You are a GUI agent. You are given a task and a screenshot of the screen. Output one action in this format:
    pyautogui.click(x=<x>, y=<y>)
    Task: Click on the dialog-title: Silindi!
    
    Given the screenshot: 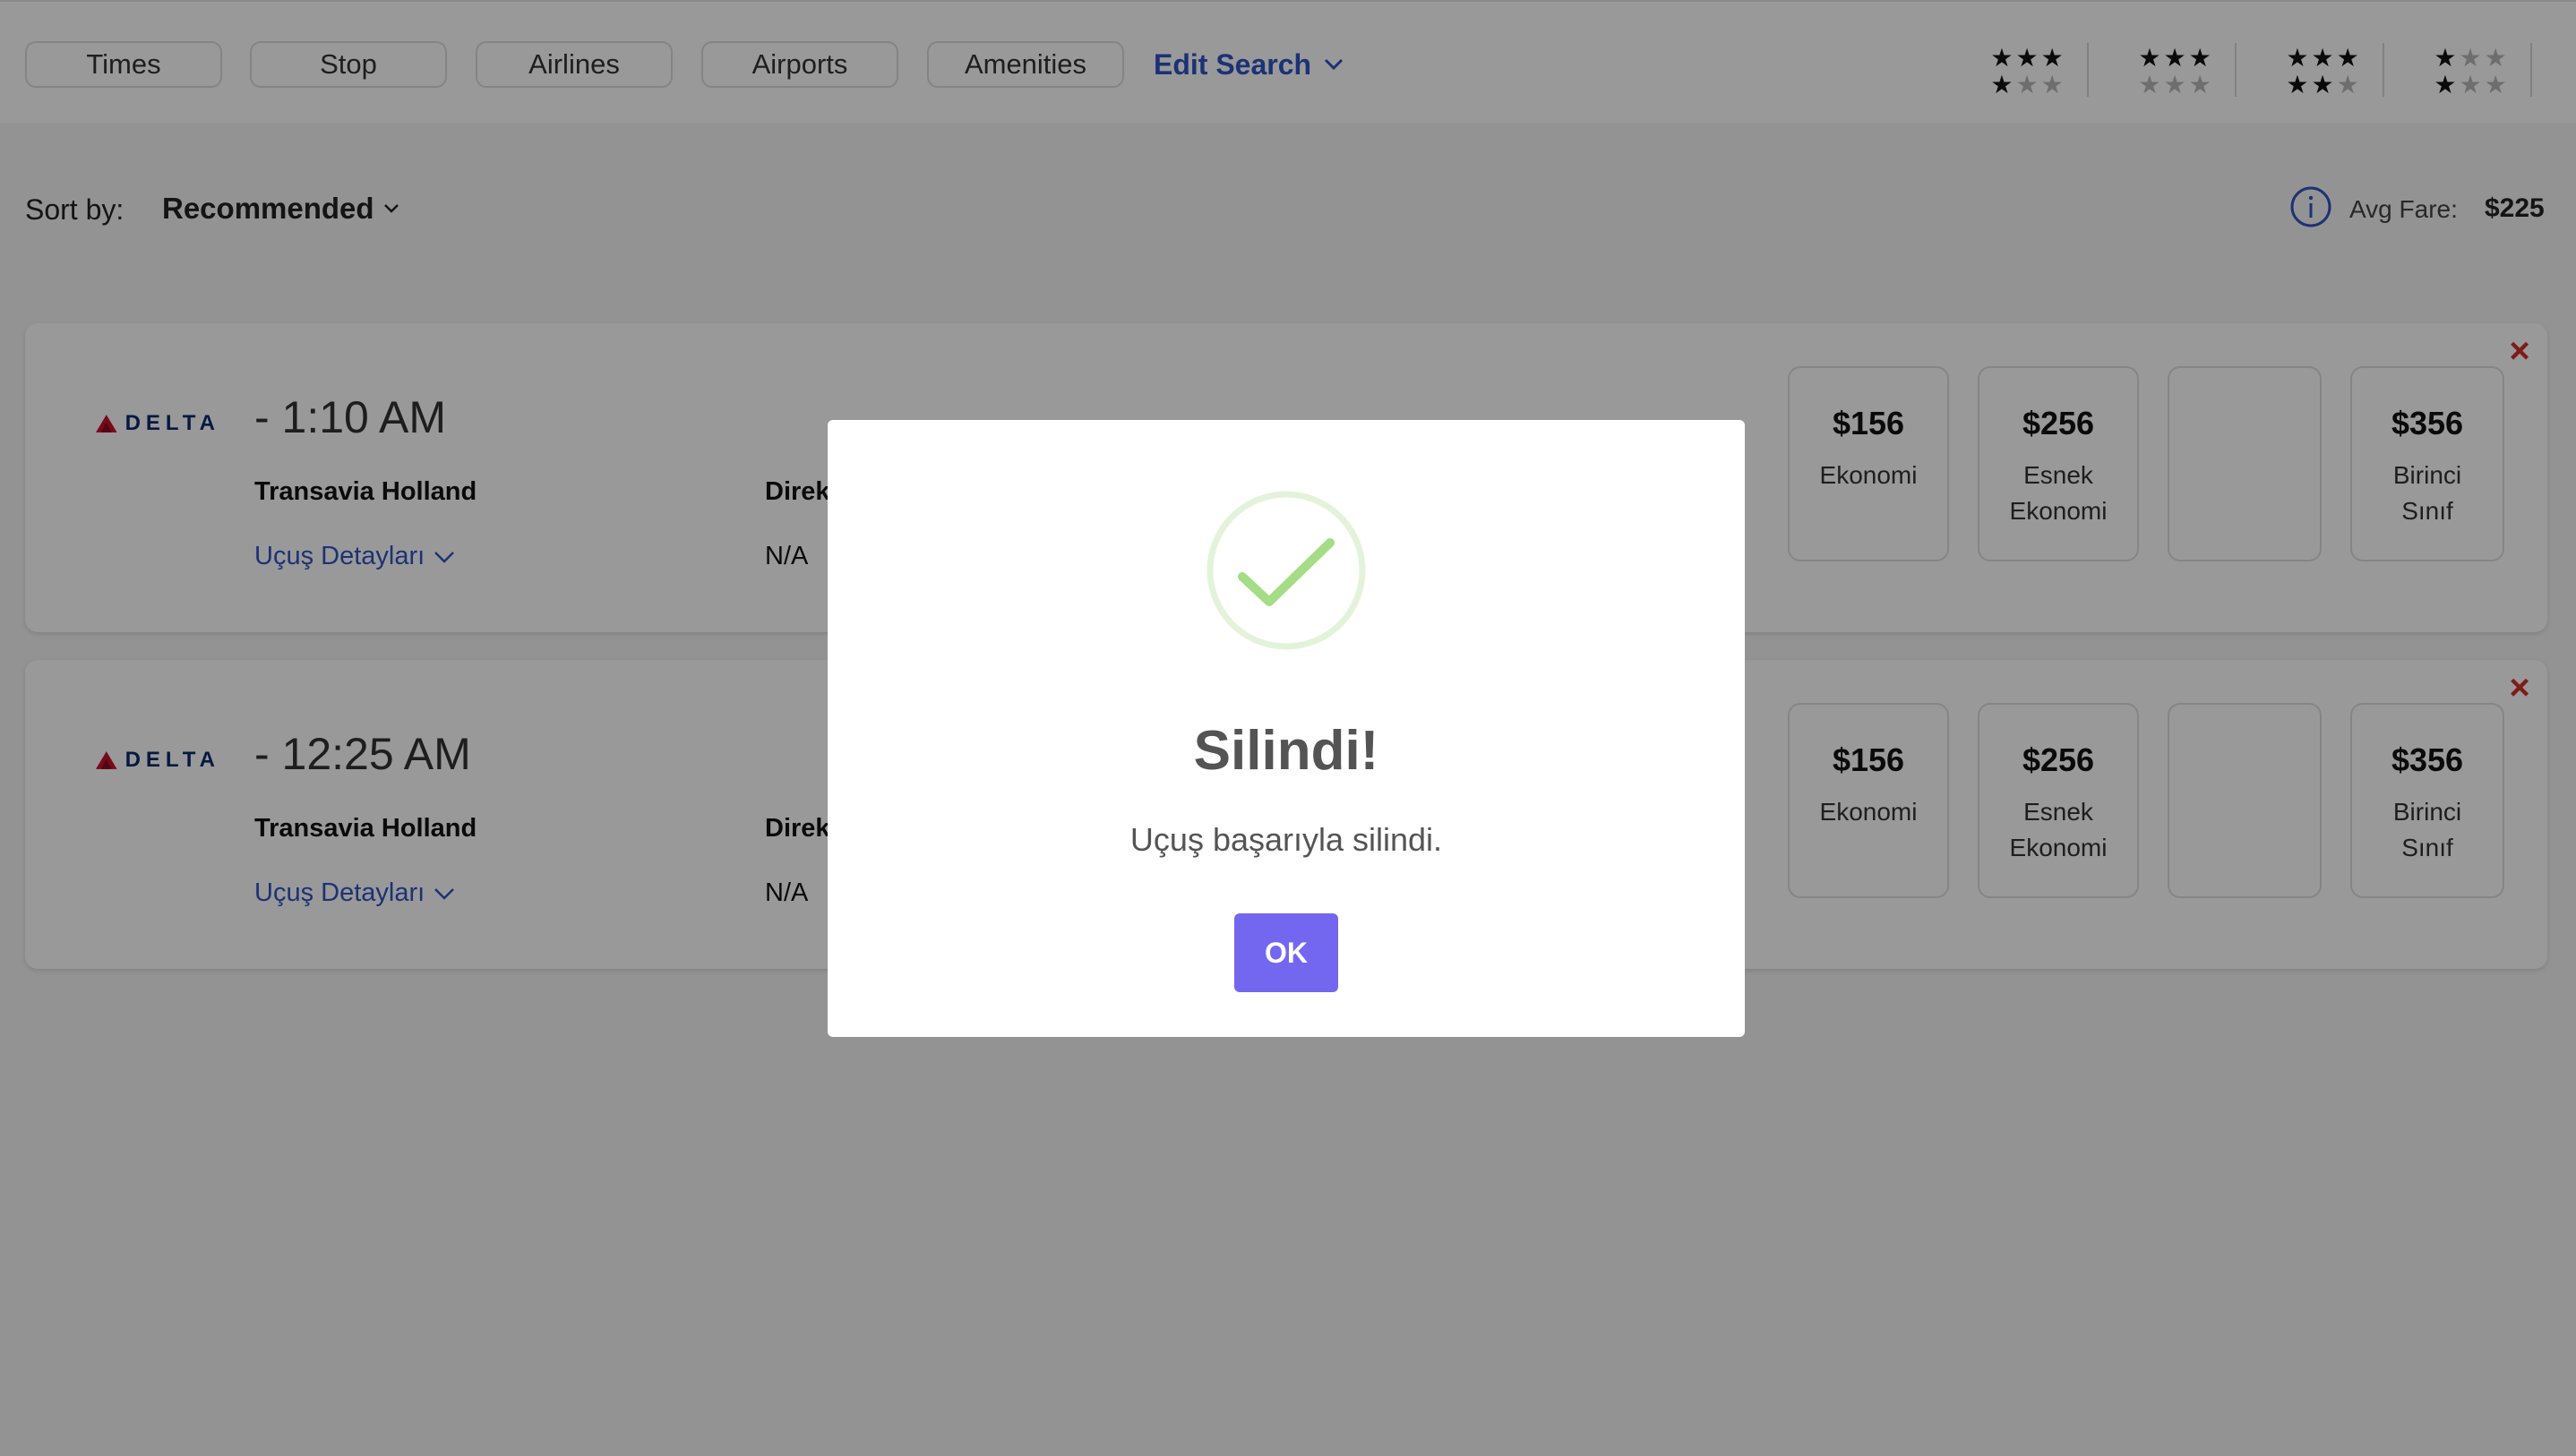 What is the action you would take?
    pyautogui.click(x=1286, y=751)
    